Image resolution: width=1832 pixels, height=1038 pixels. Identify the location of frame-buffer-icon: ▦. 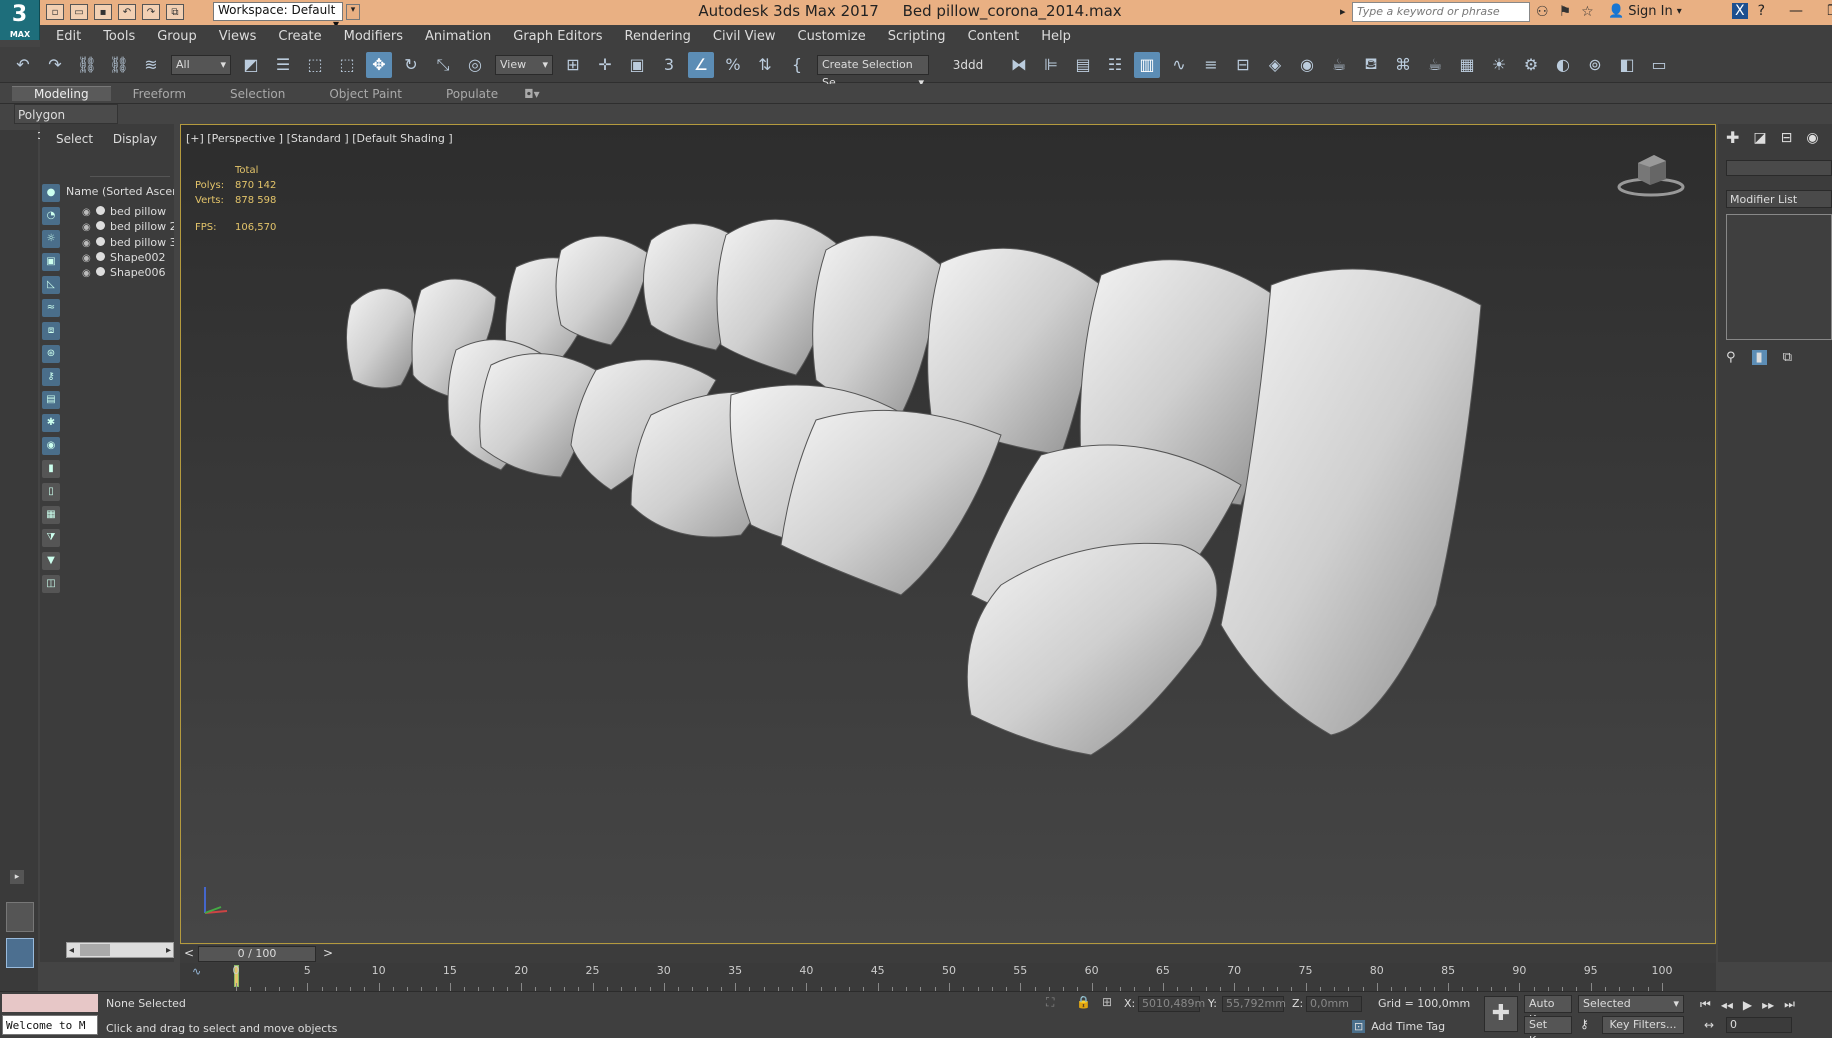
(1467, 65).